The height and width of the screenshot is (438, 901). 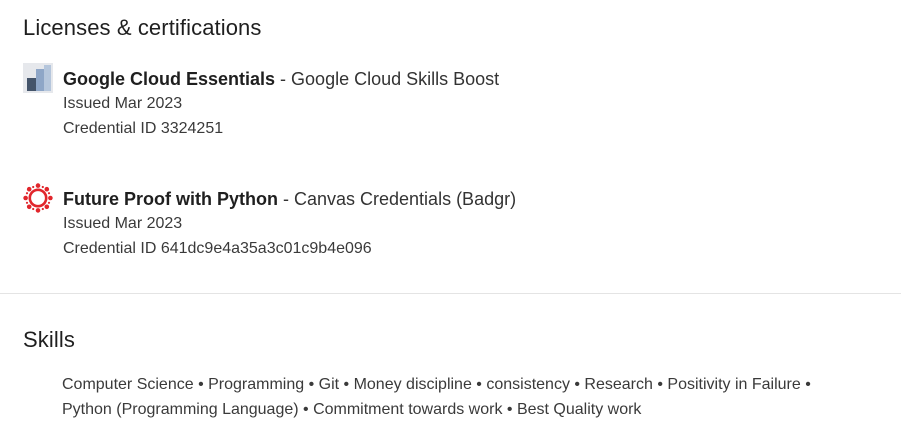 I want to click on certification-issuer: Google Cloud Skills Boost, so click(x=395, y=79).